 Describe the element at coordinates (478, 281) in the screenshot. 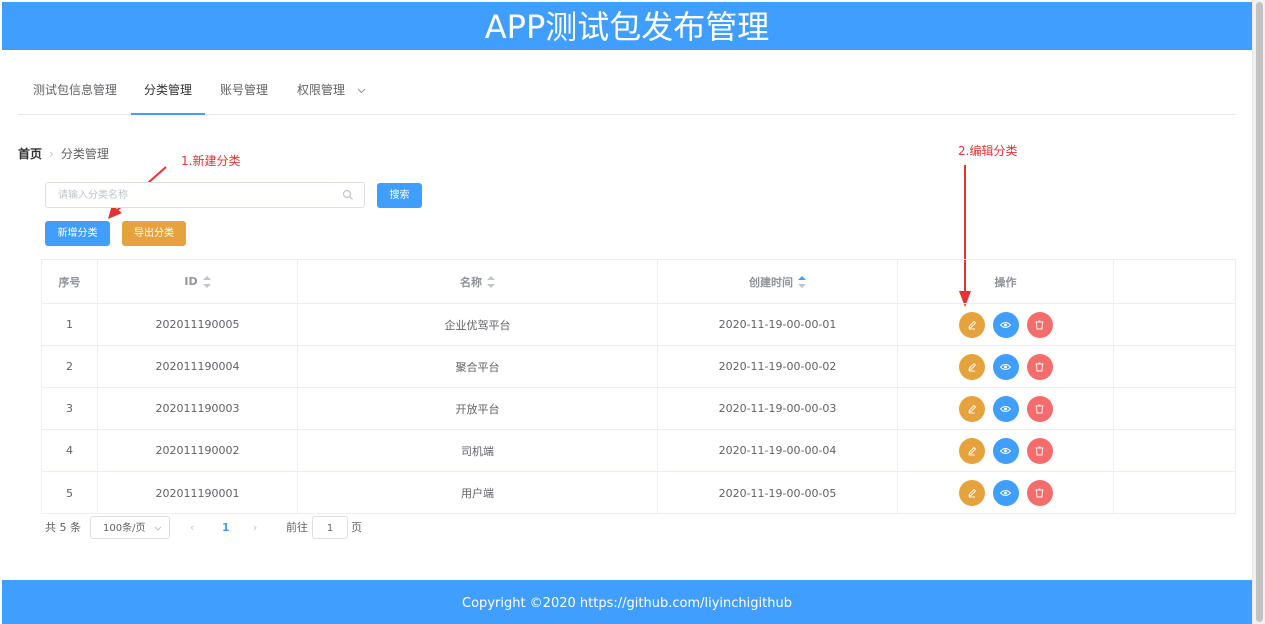

I see `header-name: 名称` at that location.